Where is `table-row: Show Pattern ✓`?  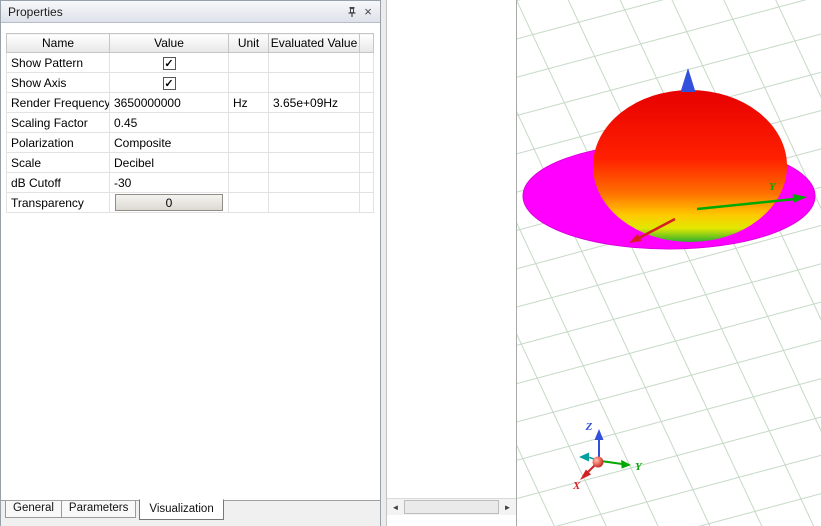 table-row: Show Pattern ✓ is located at coordinates (190, 62).